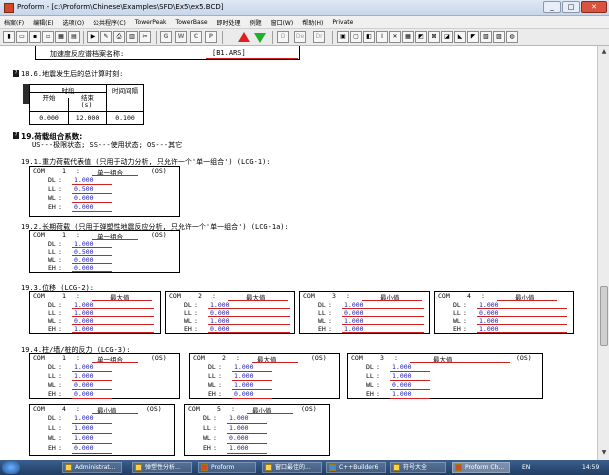  I want to click on scroll-down-icon: ▼, so click(604, 453).